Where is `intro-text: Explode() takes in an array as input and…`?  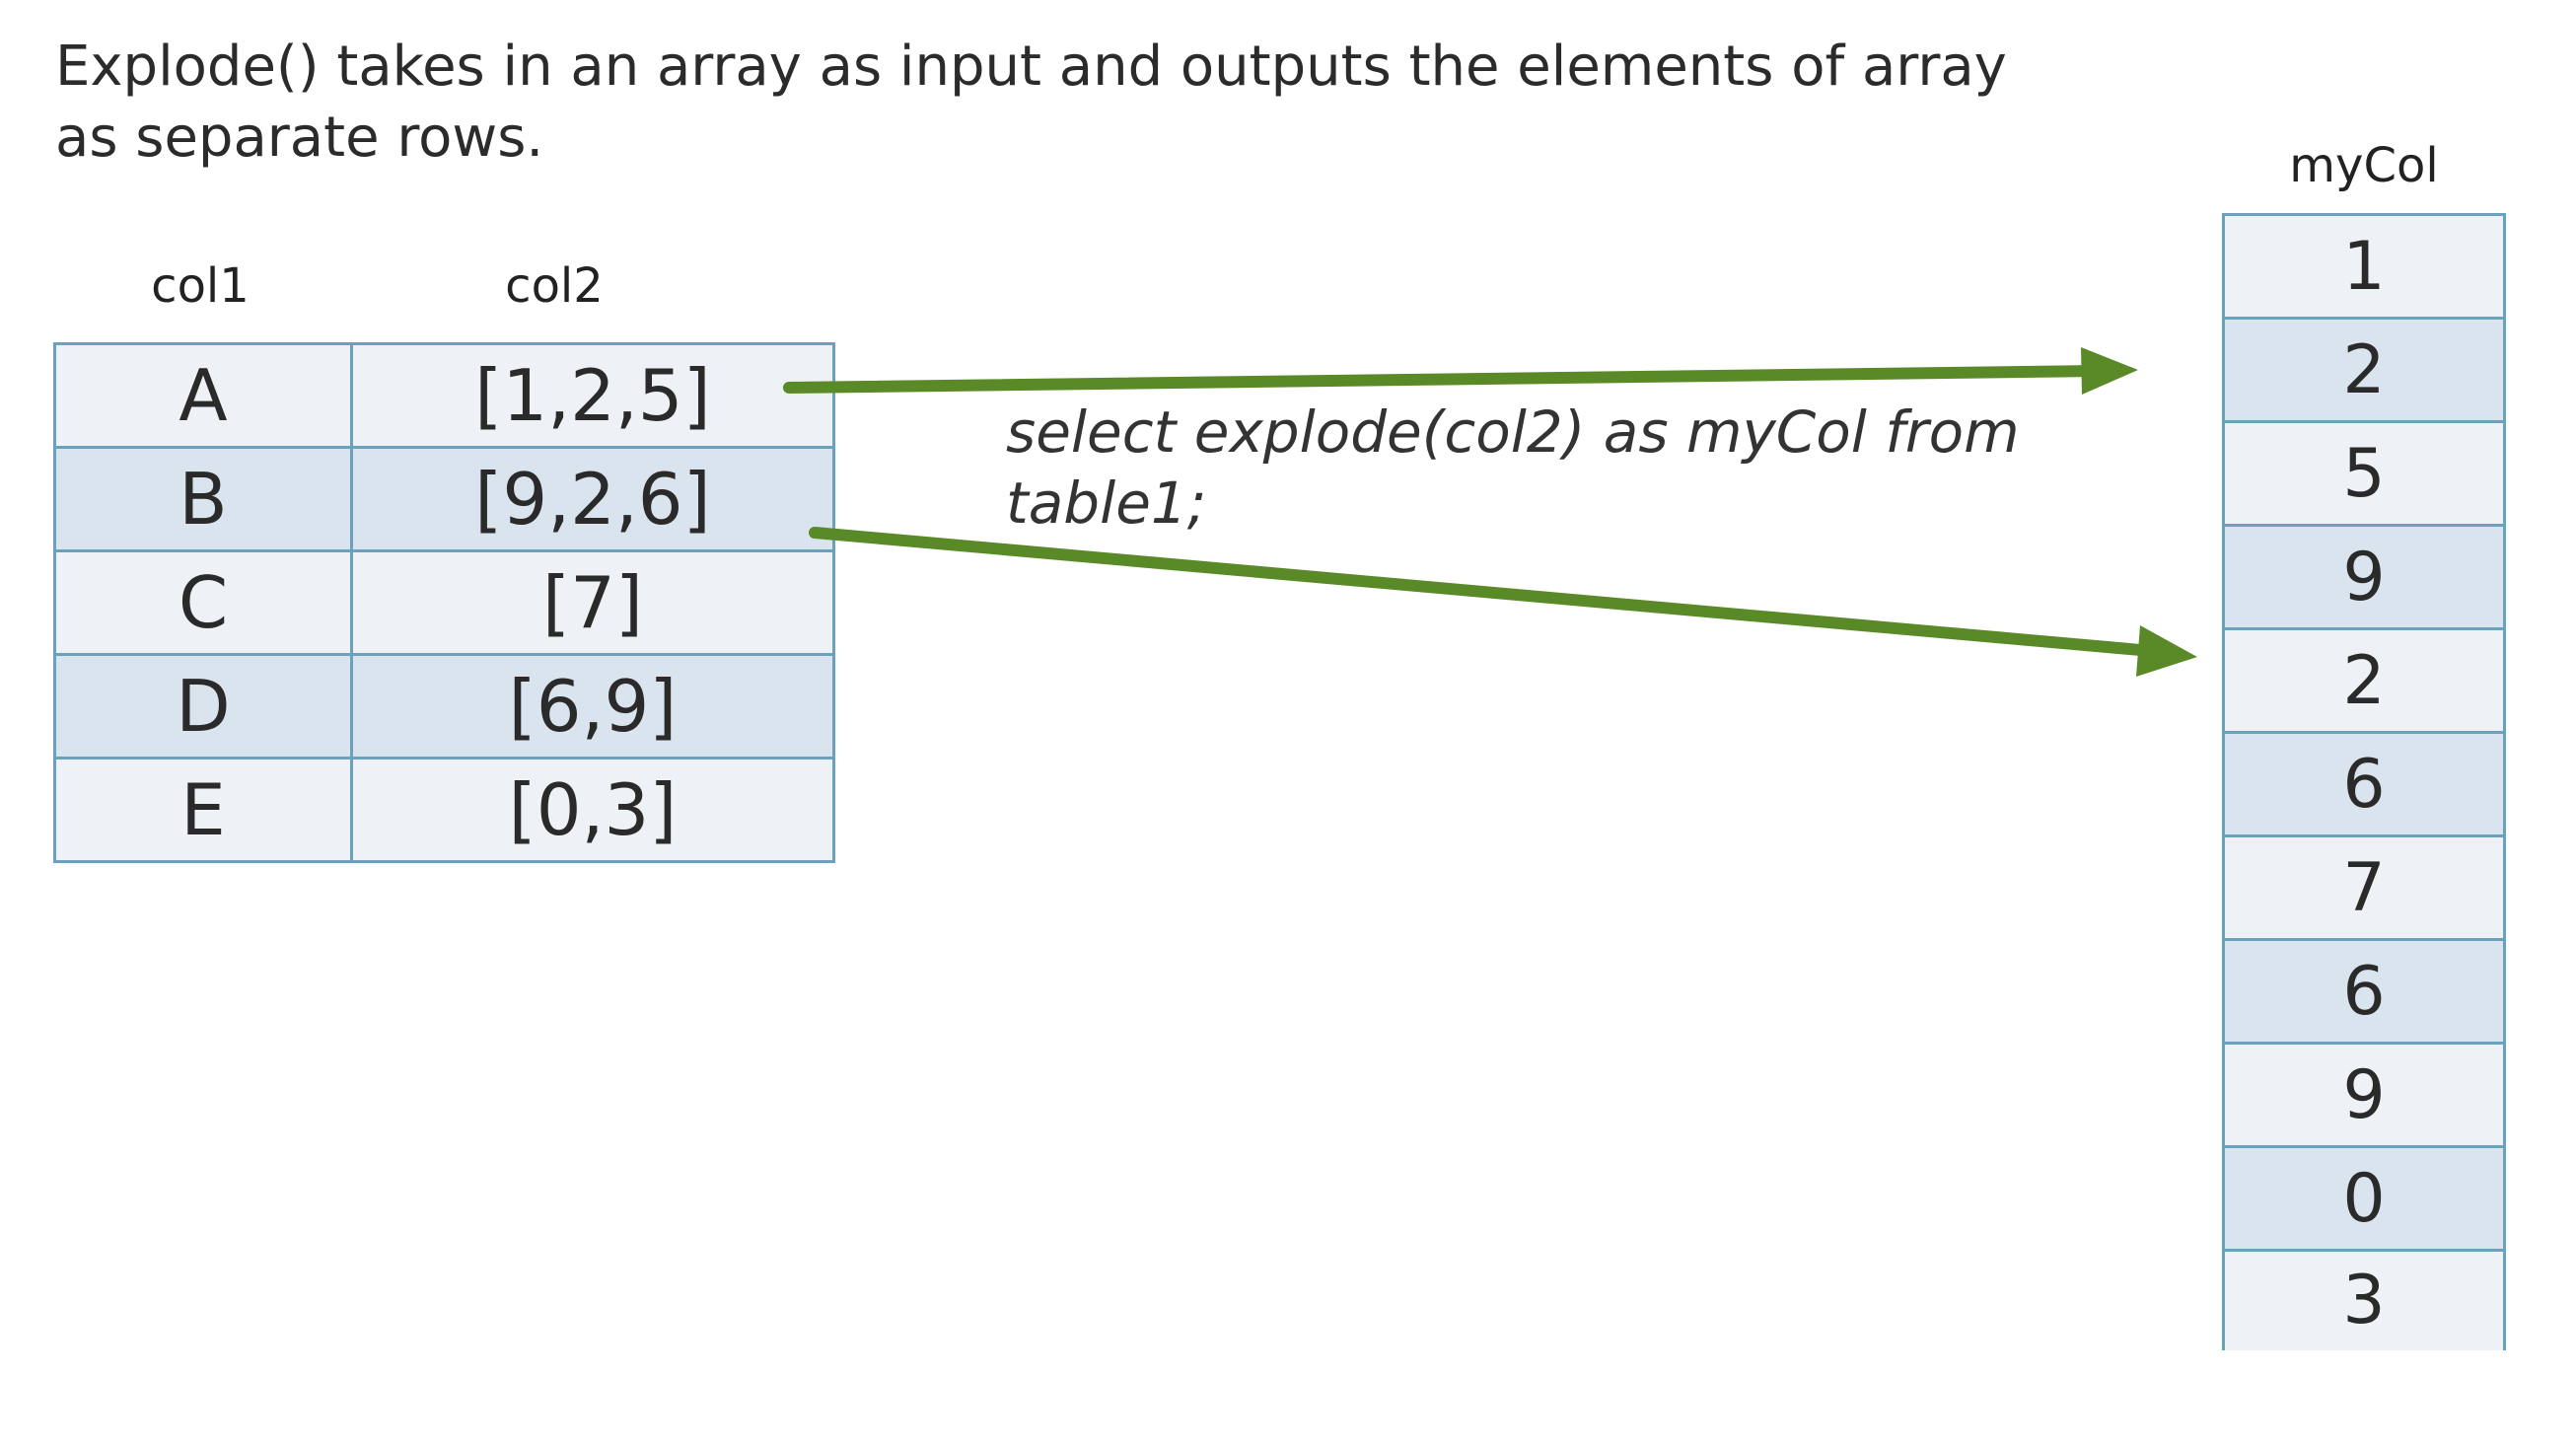
intro-text: Explode() takes in an array as input and… is located at coordinates (1031, 102).